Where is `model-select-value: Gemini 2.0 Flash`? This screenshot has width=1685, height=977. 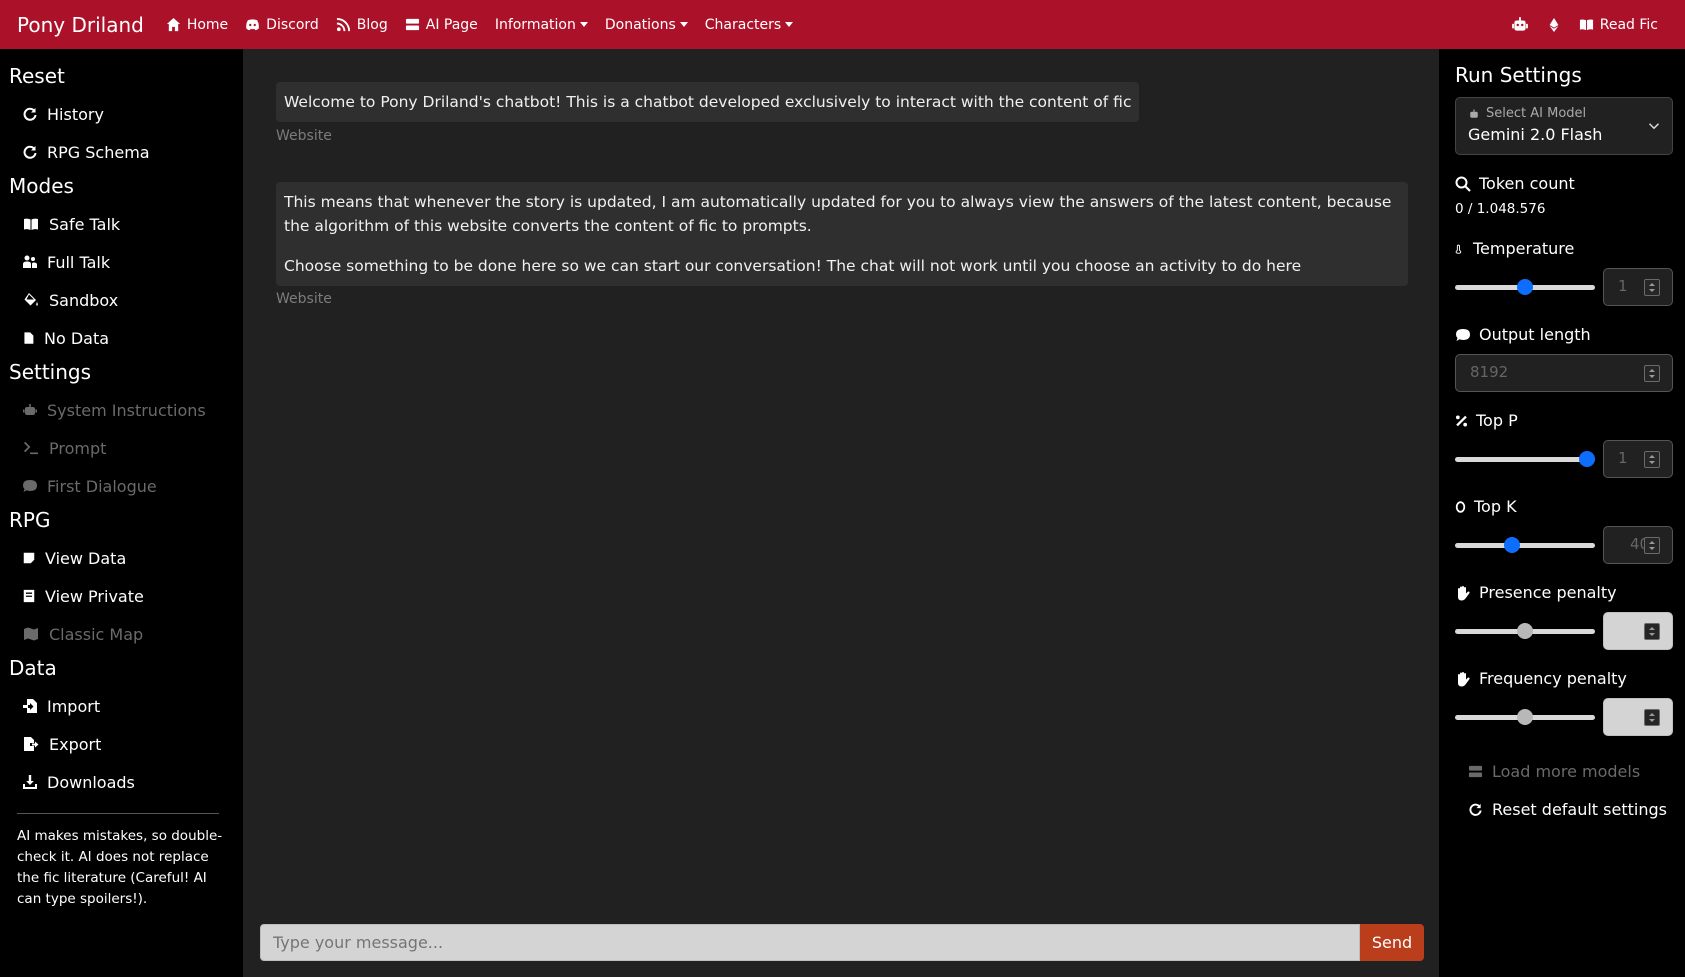
model-select-value: Gemini 2.0 Flash is located at coordinates (1535, 134).